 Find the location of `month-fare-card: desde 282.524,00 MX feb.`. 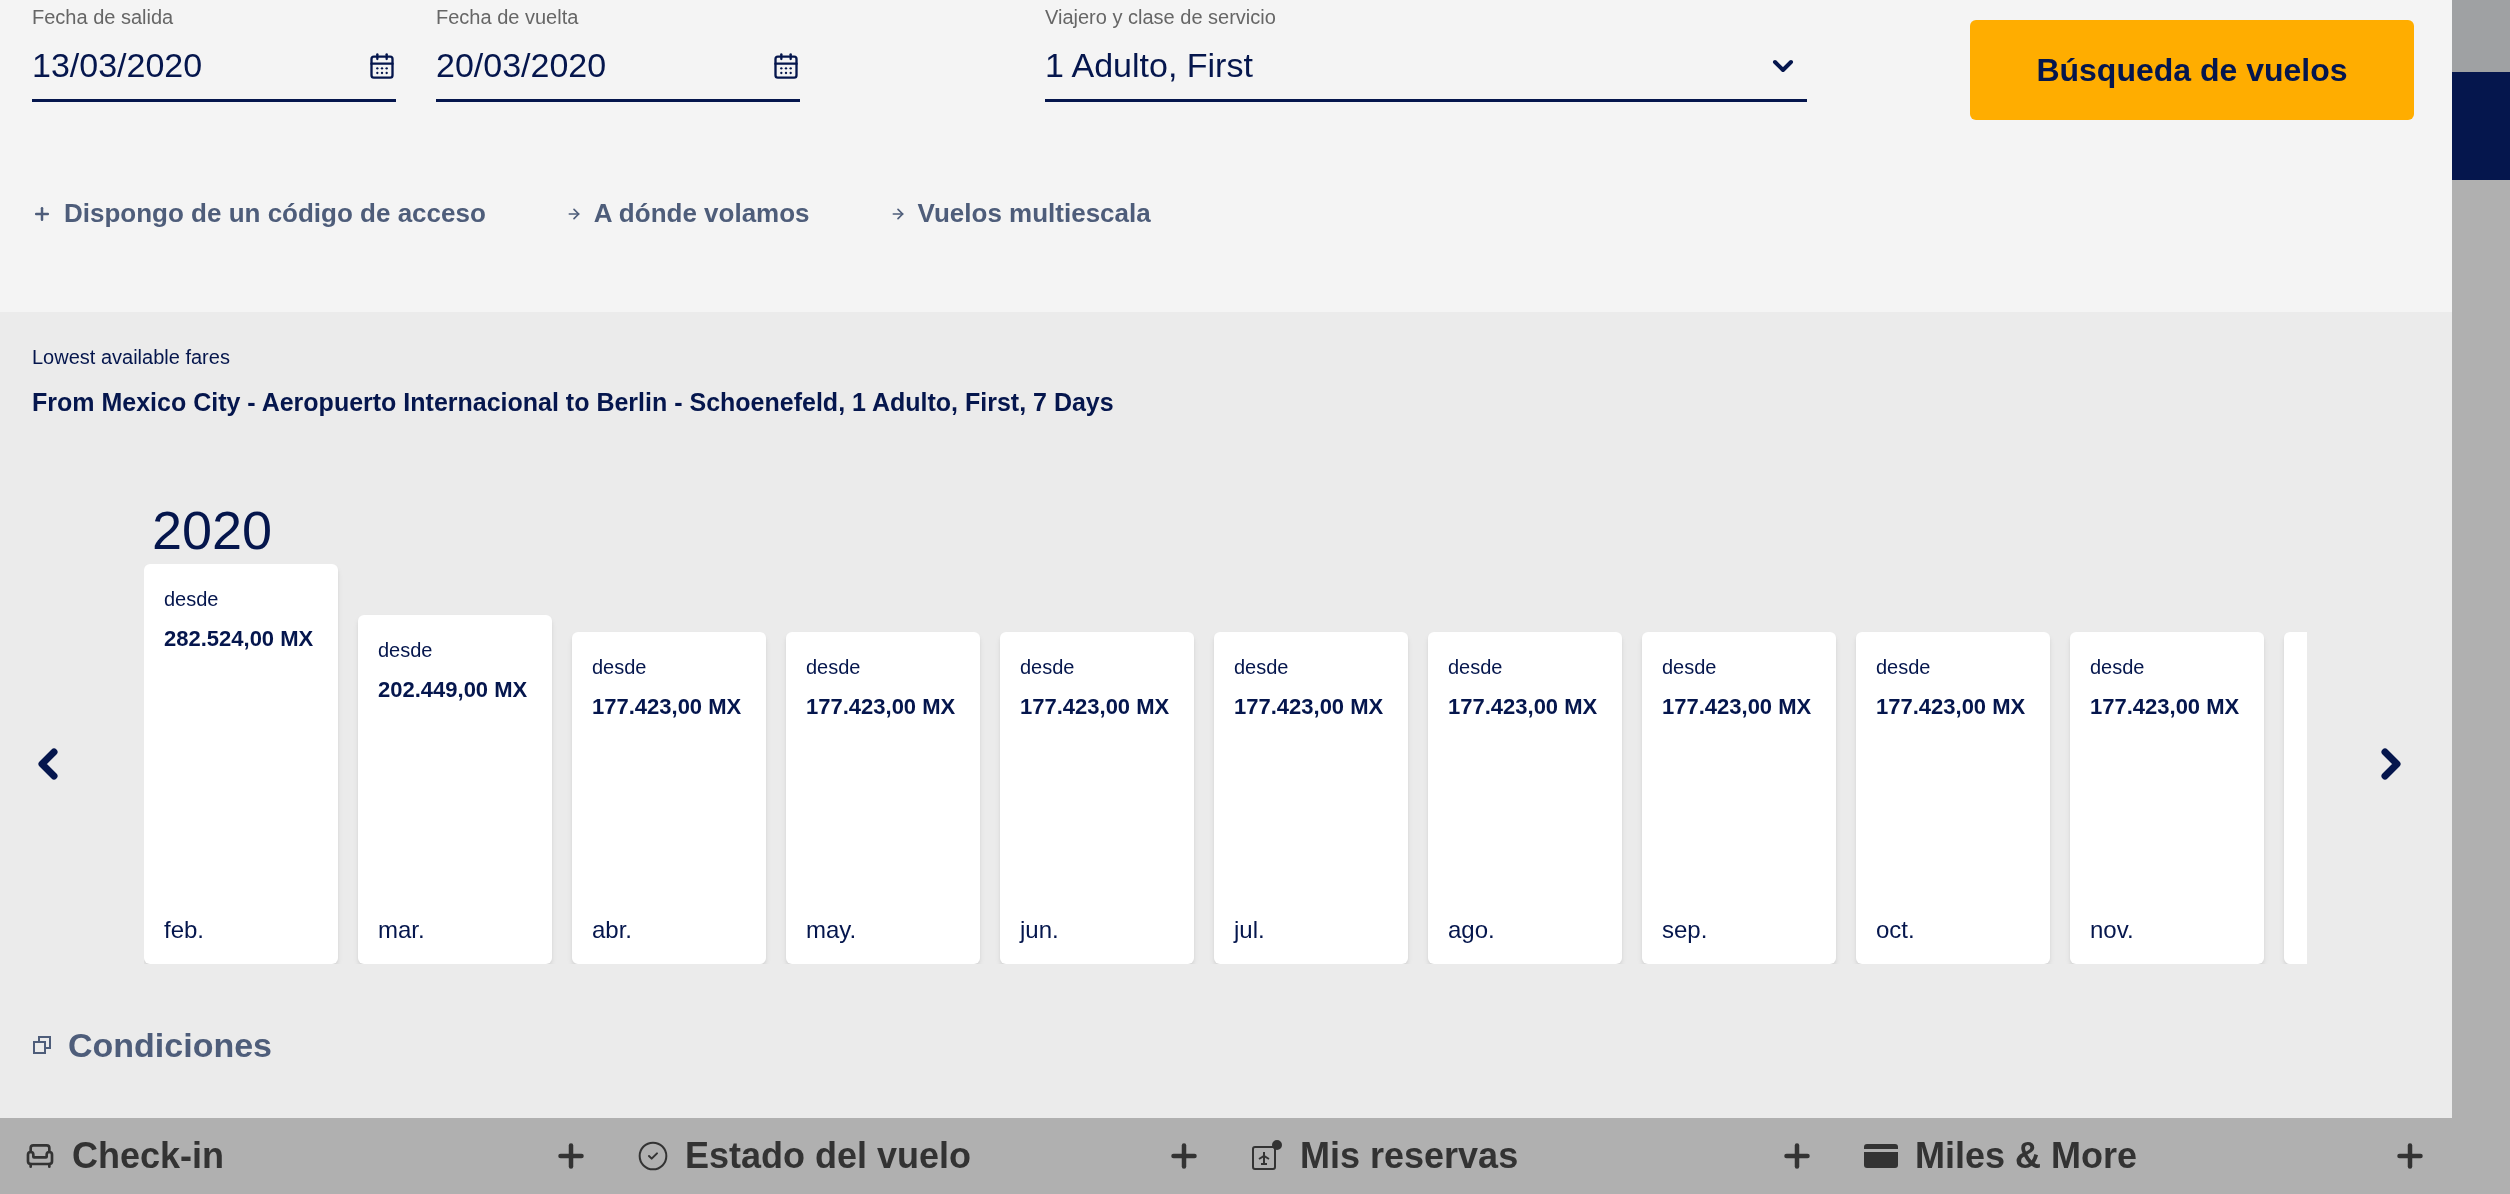

month-fare-card: desde 282.524,00 MX feb. is located at coordinates (241, 763).